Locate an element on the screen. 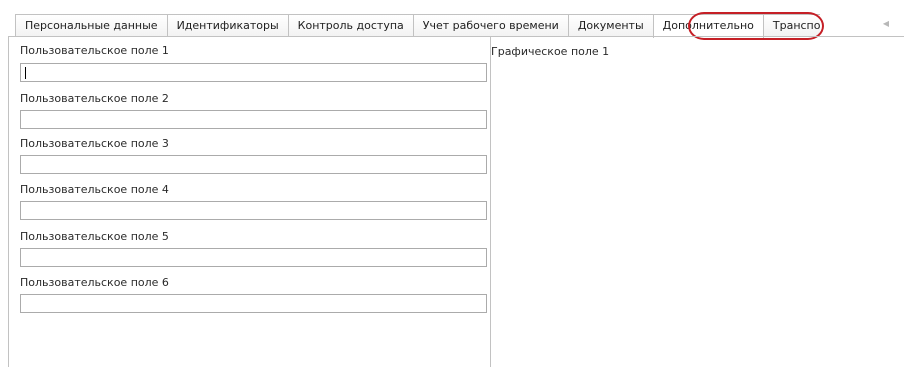 This screenshot has width=904, height=367. tab-documents: Документы is located at coordinates (610, 25).